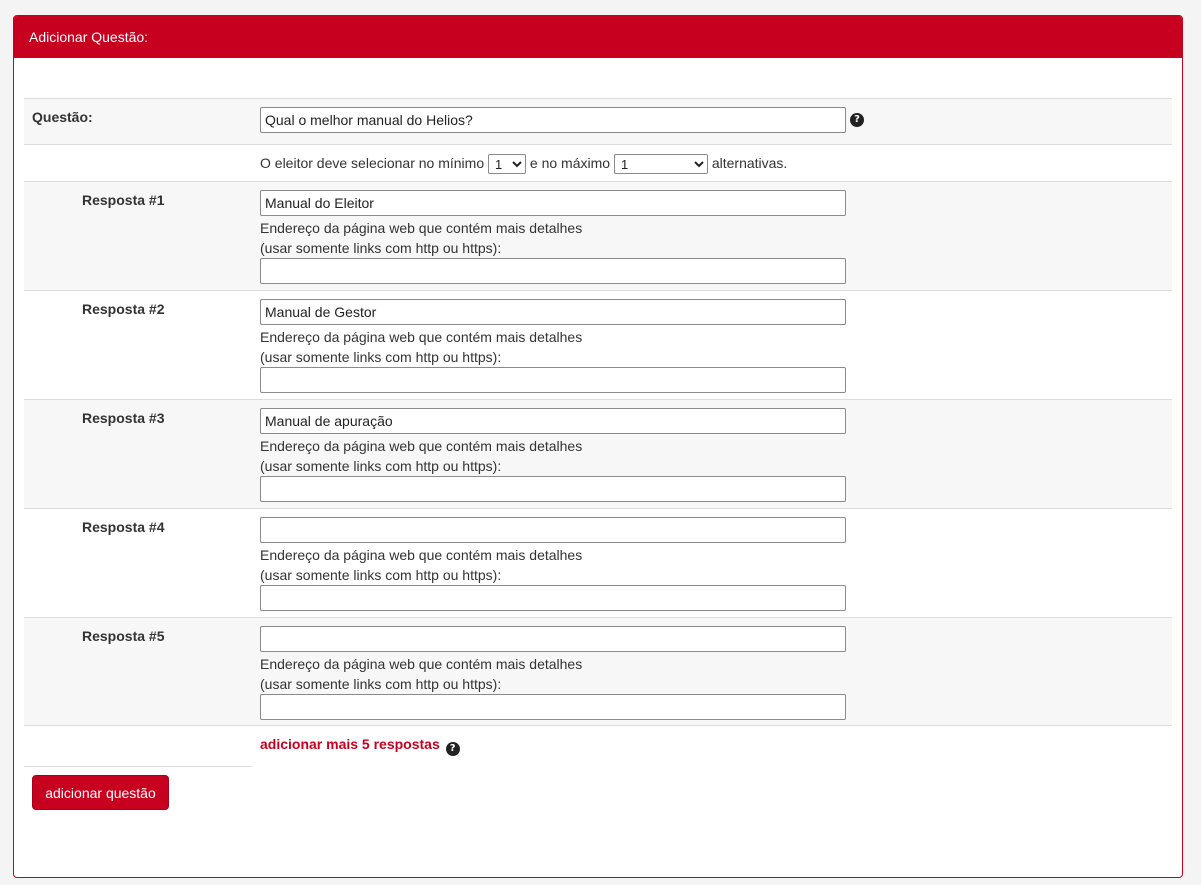  I want to click on panel-title: Adicionar Questão:, so click(89, 37).